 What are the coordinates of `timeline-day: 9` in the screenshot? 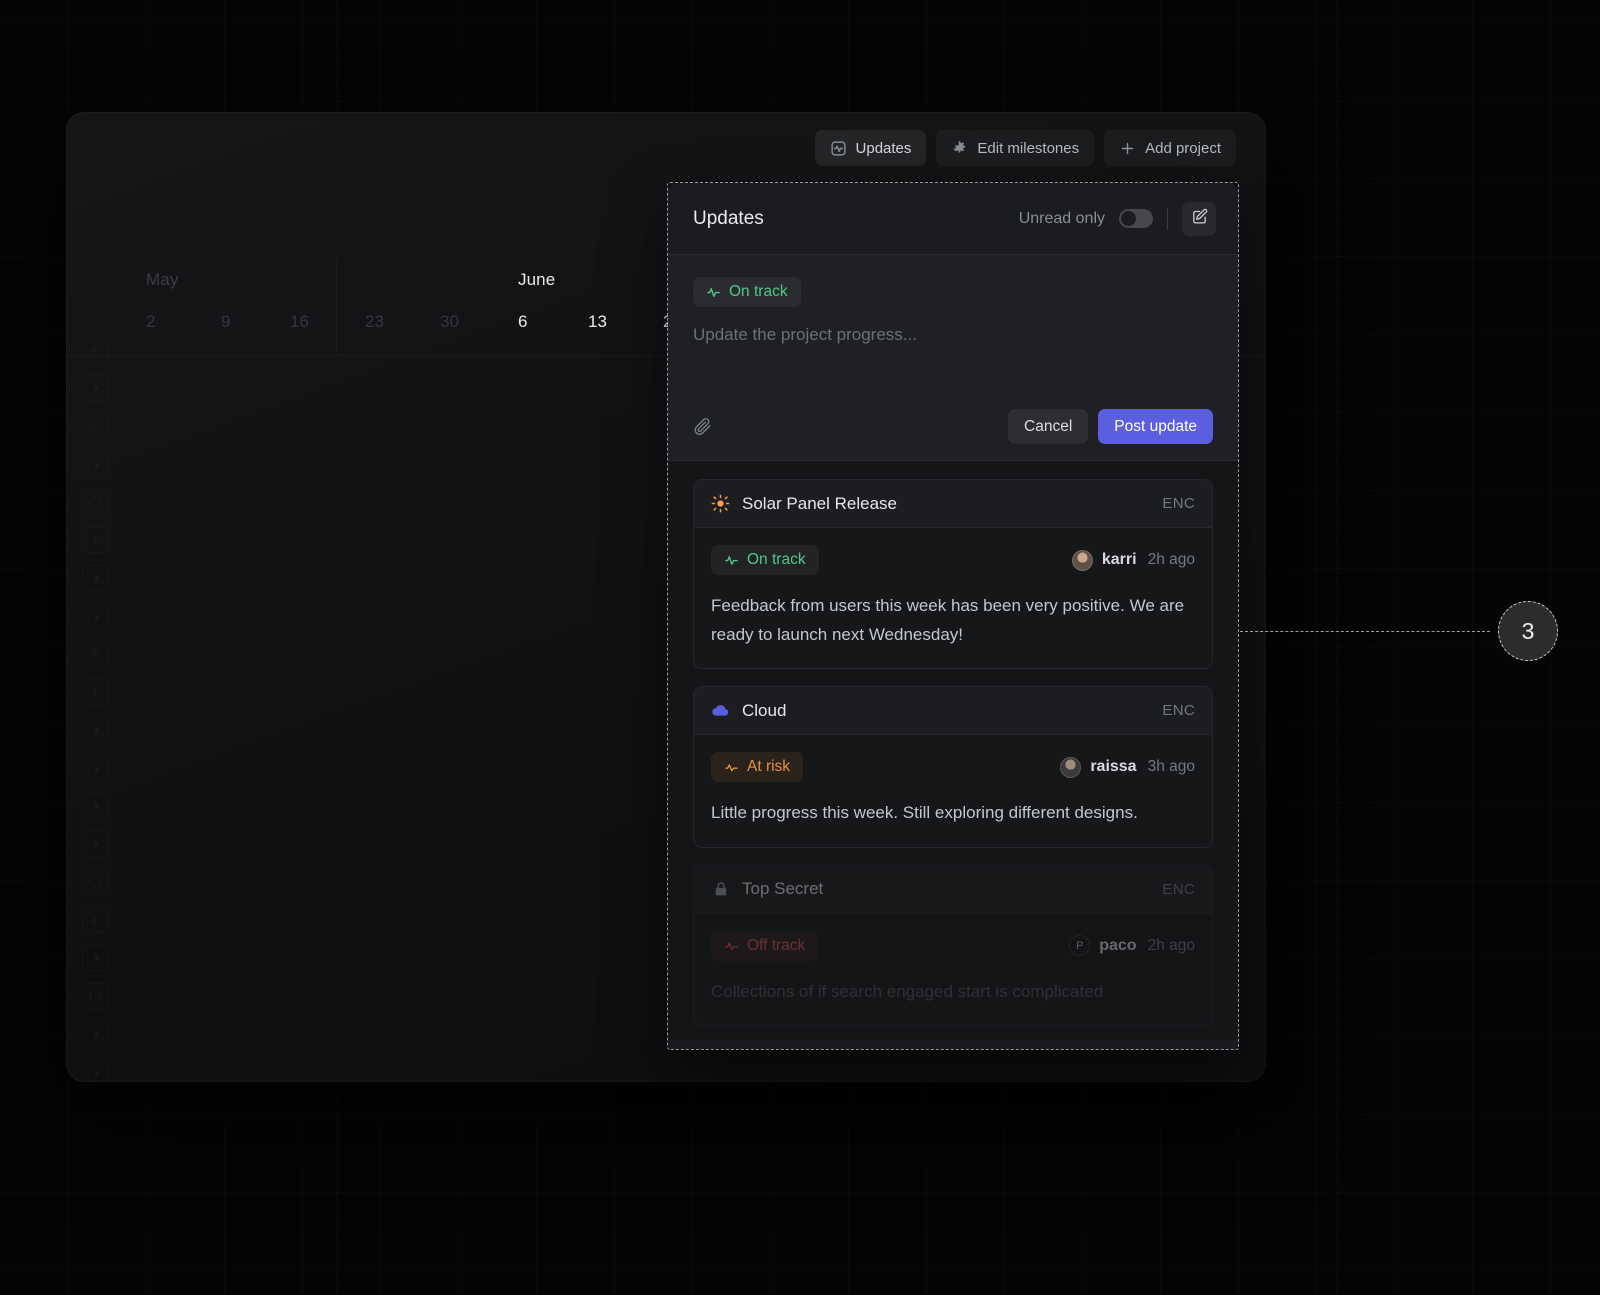 It's located at (225, 322).